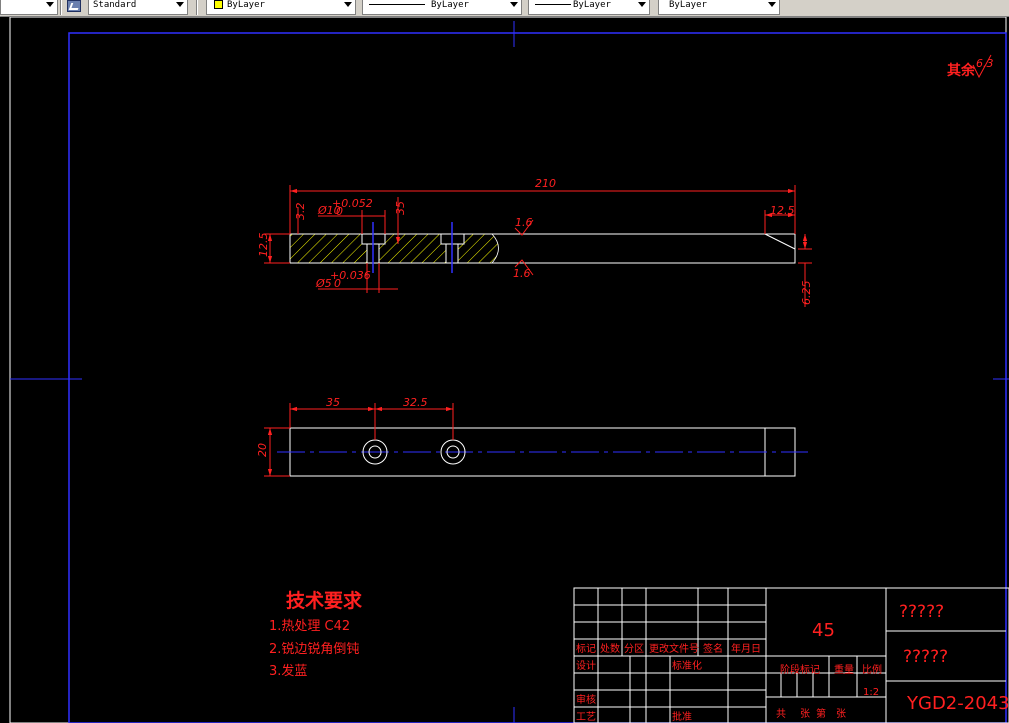  Describe the element at coordinates (138, 7) in the screenshot. I see `text-style-dropdown: Standard` at that location.